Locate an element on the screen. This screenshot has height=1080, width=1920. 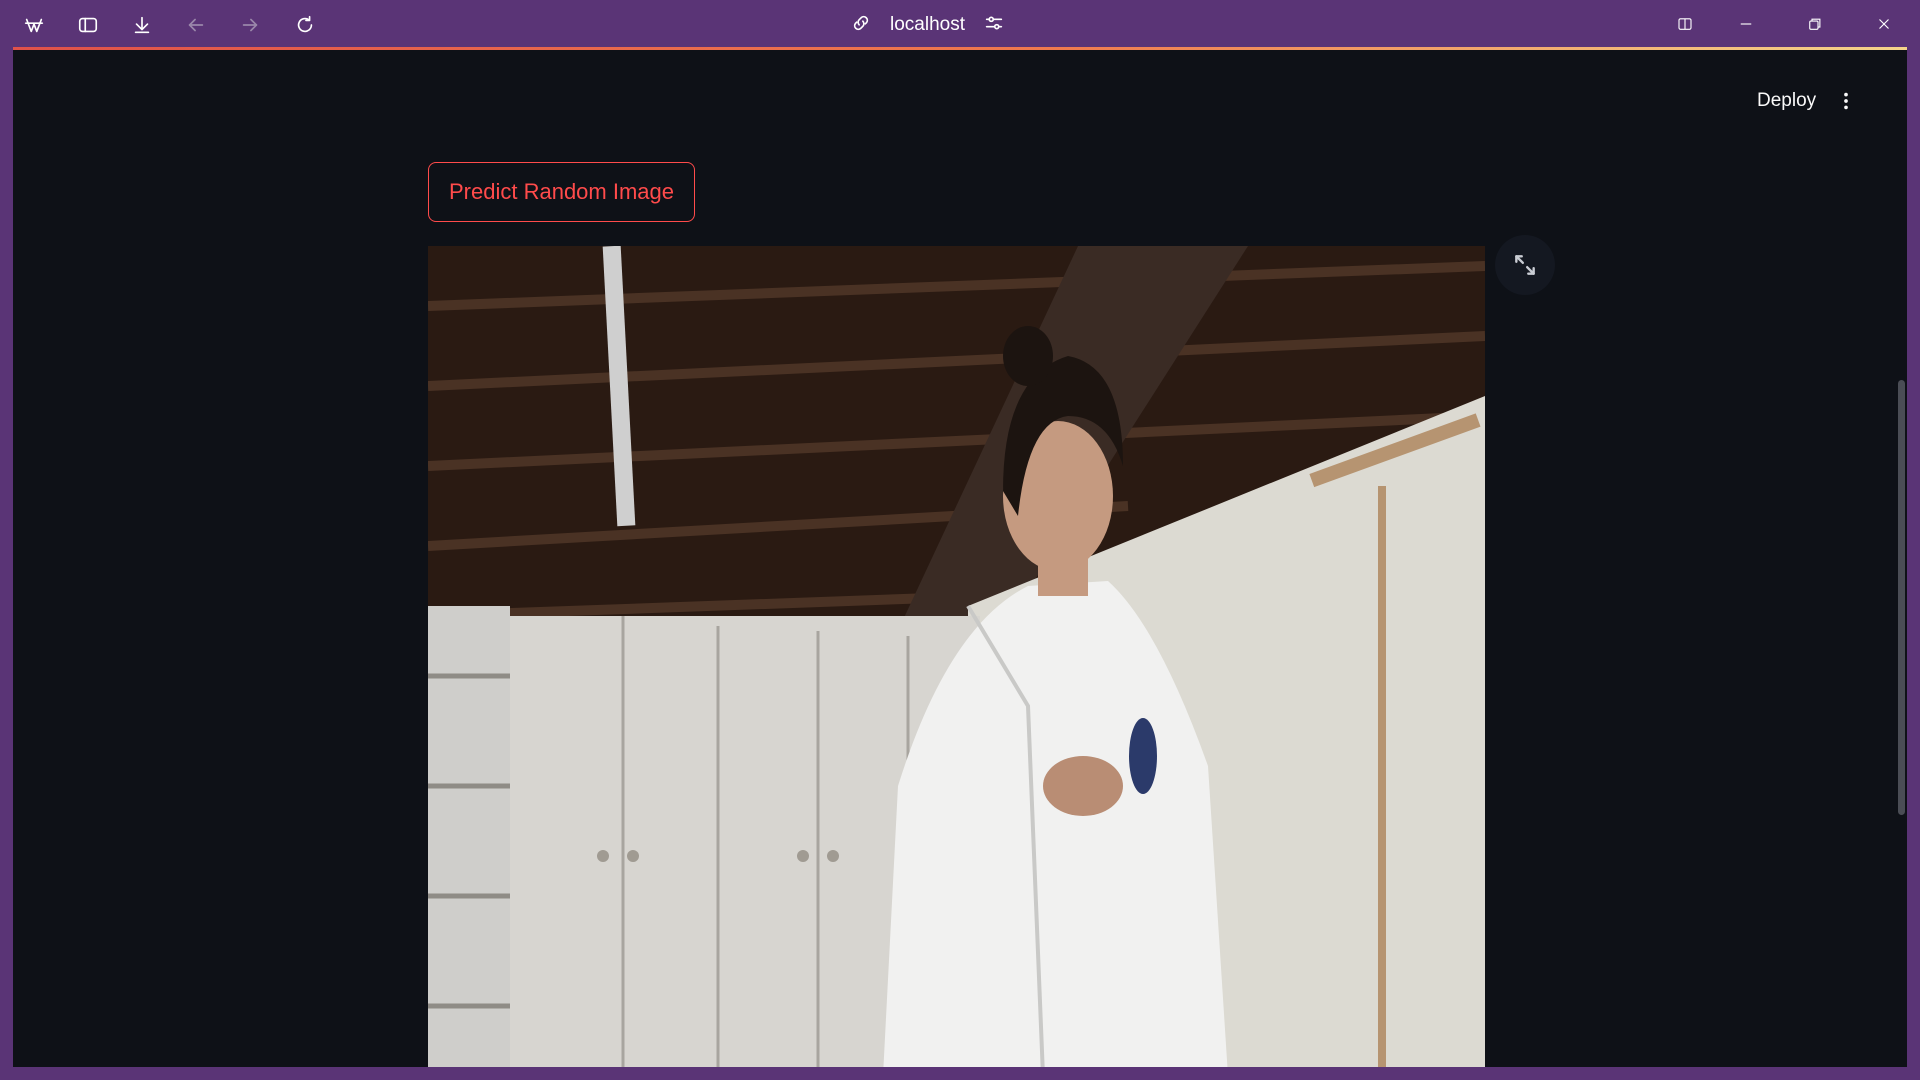
restore-icon is located at coordinates (1815, 24).